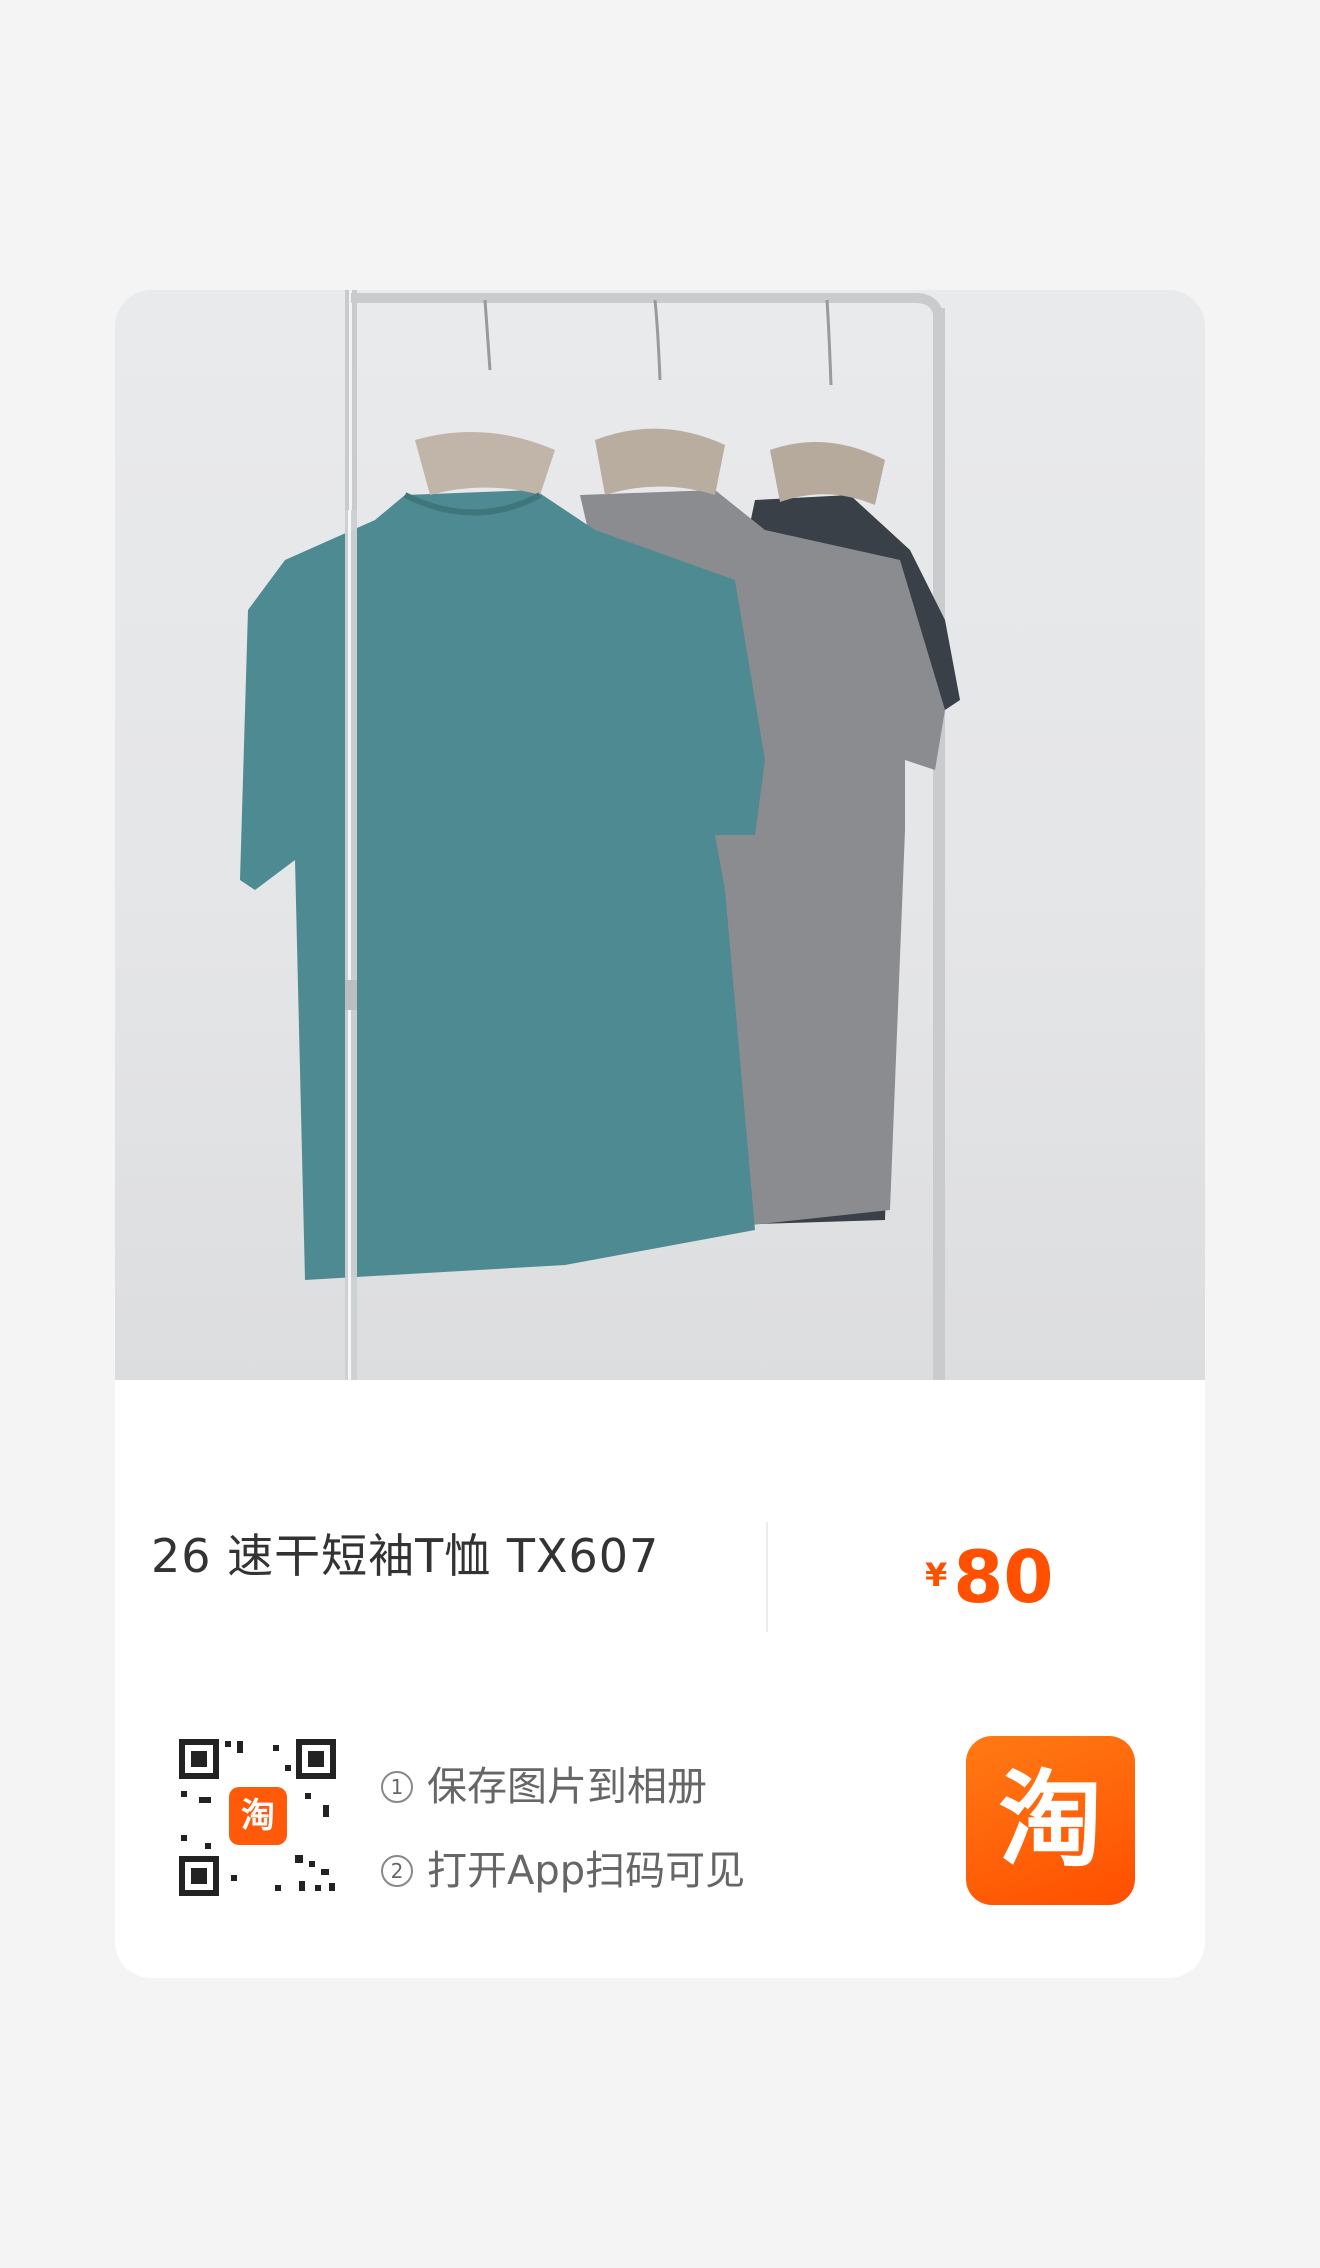  I want to click on instruction-step-1: 1 保存图片到相册, so click(544, 1783).